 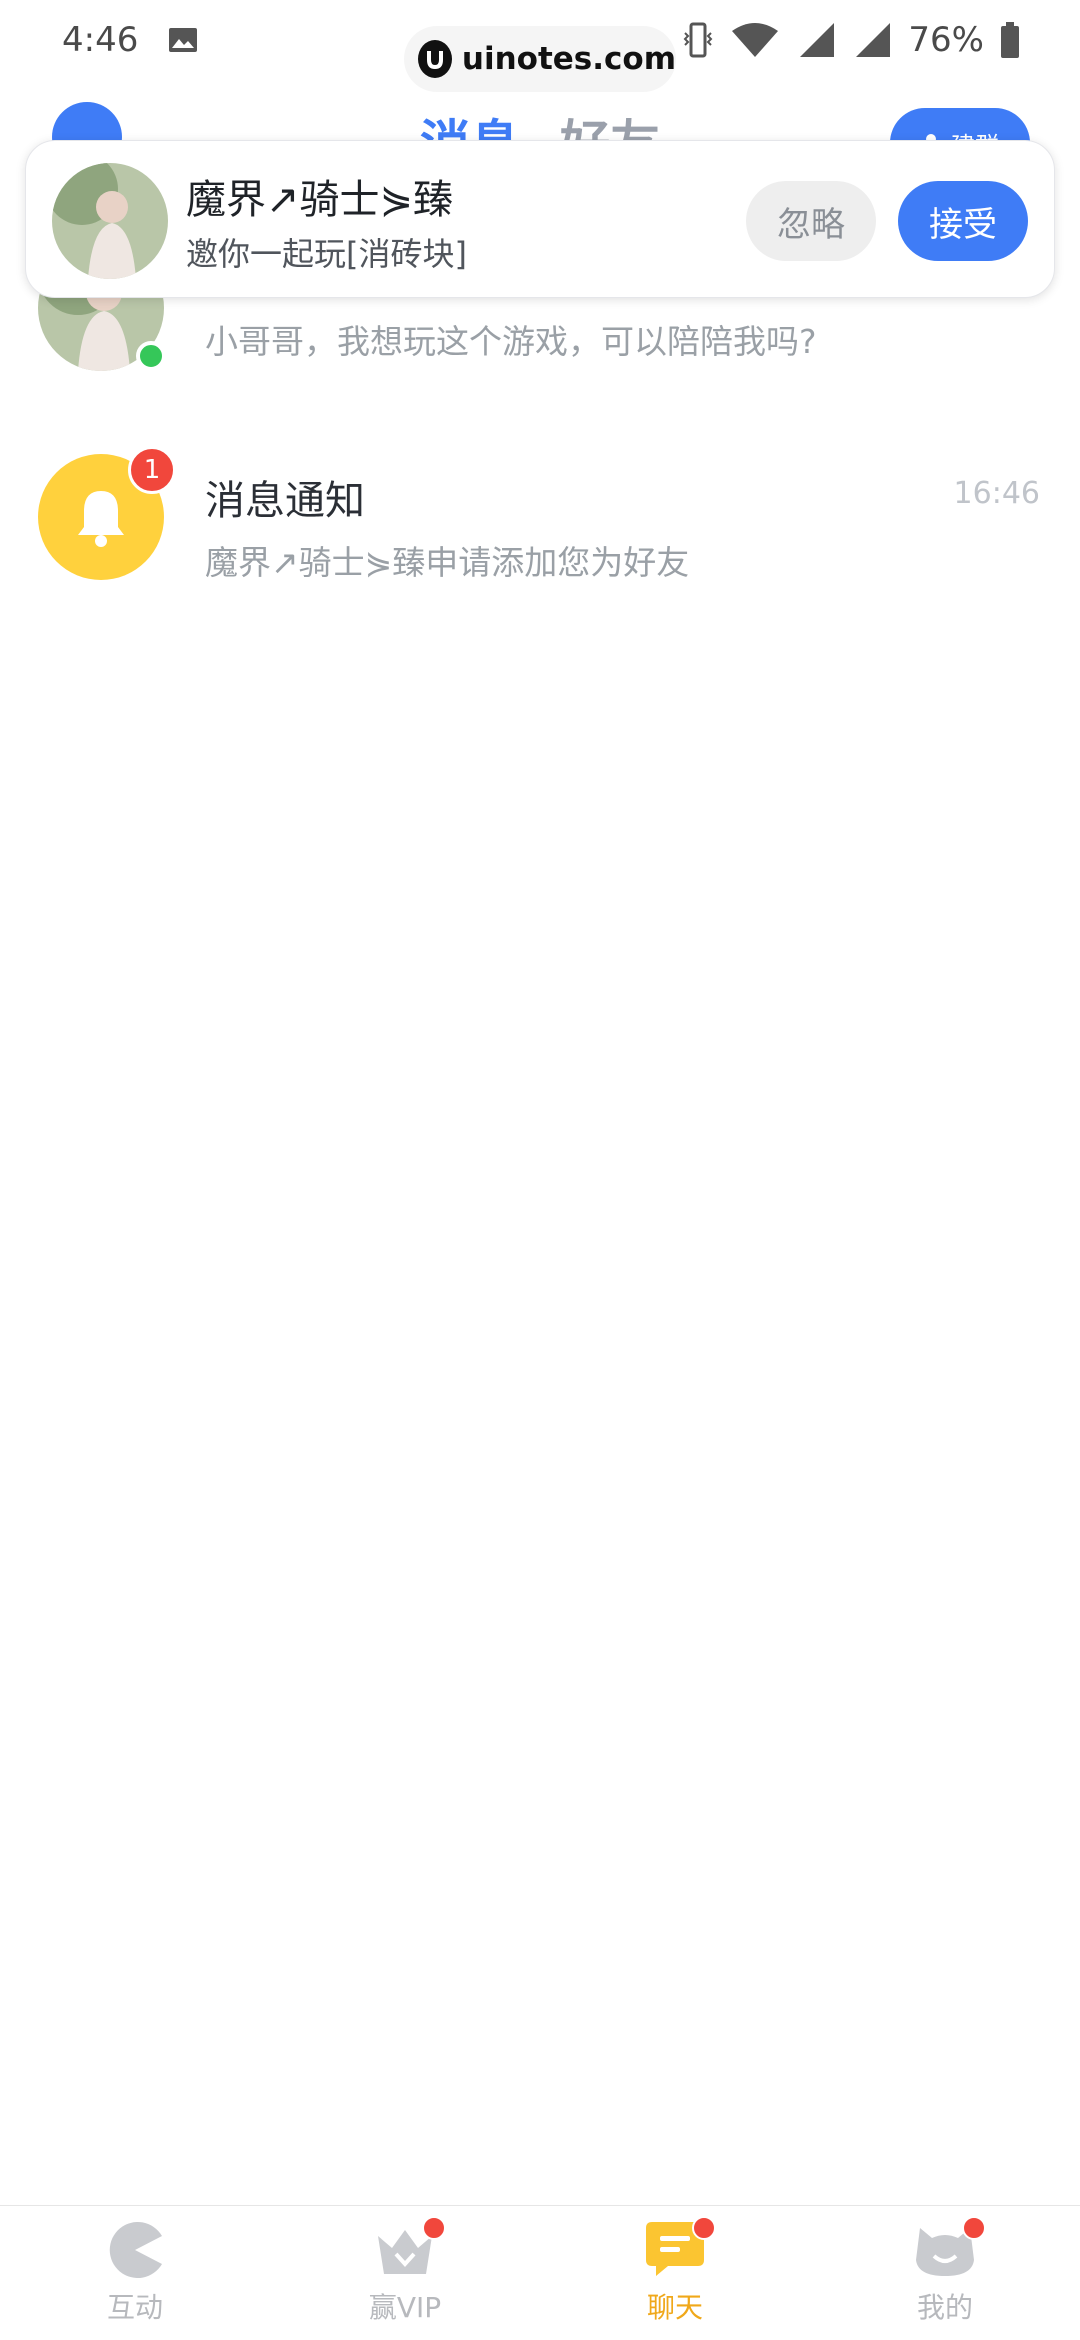 What do you see at coordinates (152, 470) in the screenshot?
I see `unread-badge: 1` at bounding box center [152, 470].